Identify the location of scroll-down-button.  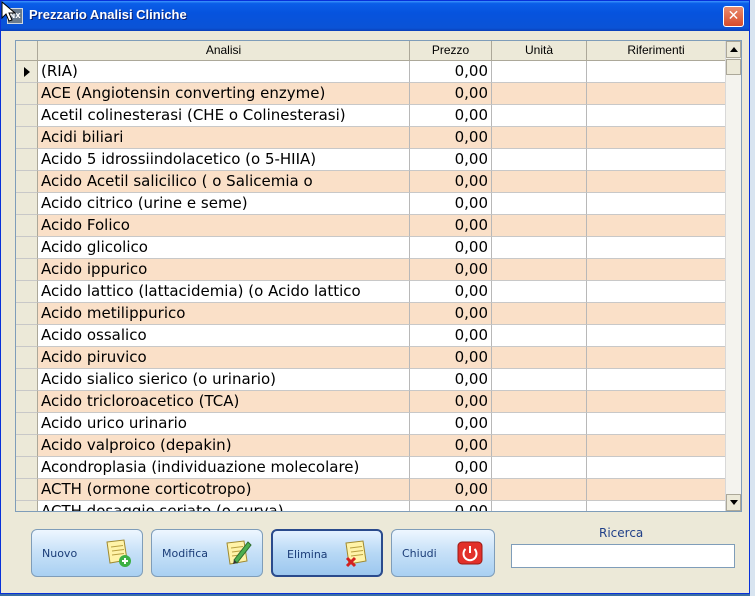
(733, 502).